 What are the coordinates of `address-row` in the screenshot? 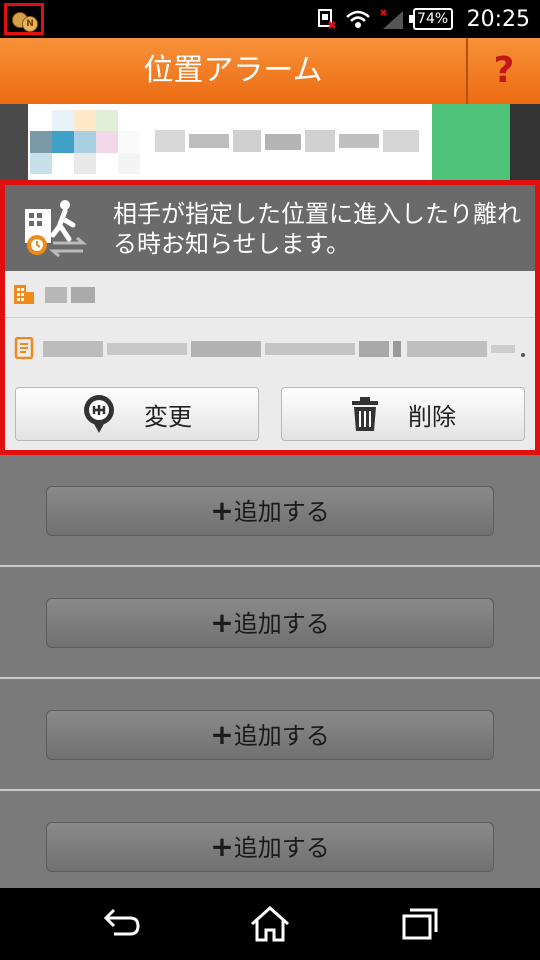 It's located at (270, 349).